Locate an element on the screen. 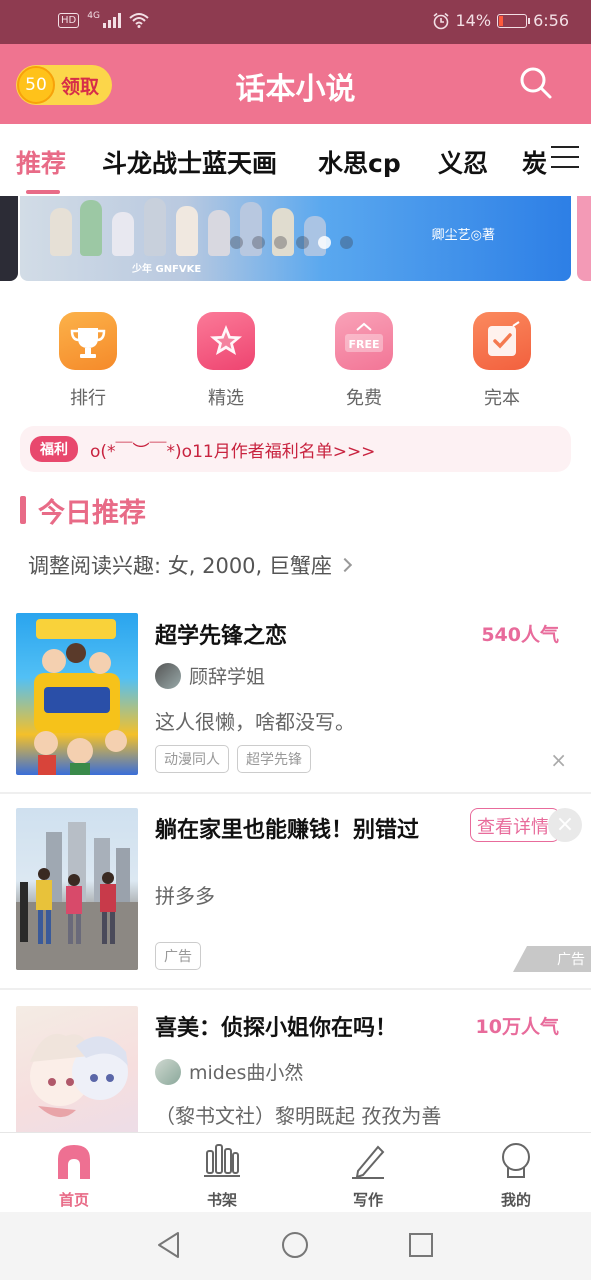 The height and width of the screenshot is (1280, 591). battery-percent: 14% is located at coordinates (473, 20).